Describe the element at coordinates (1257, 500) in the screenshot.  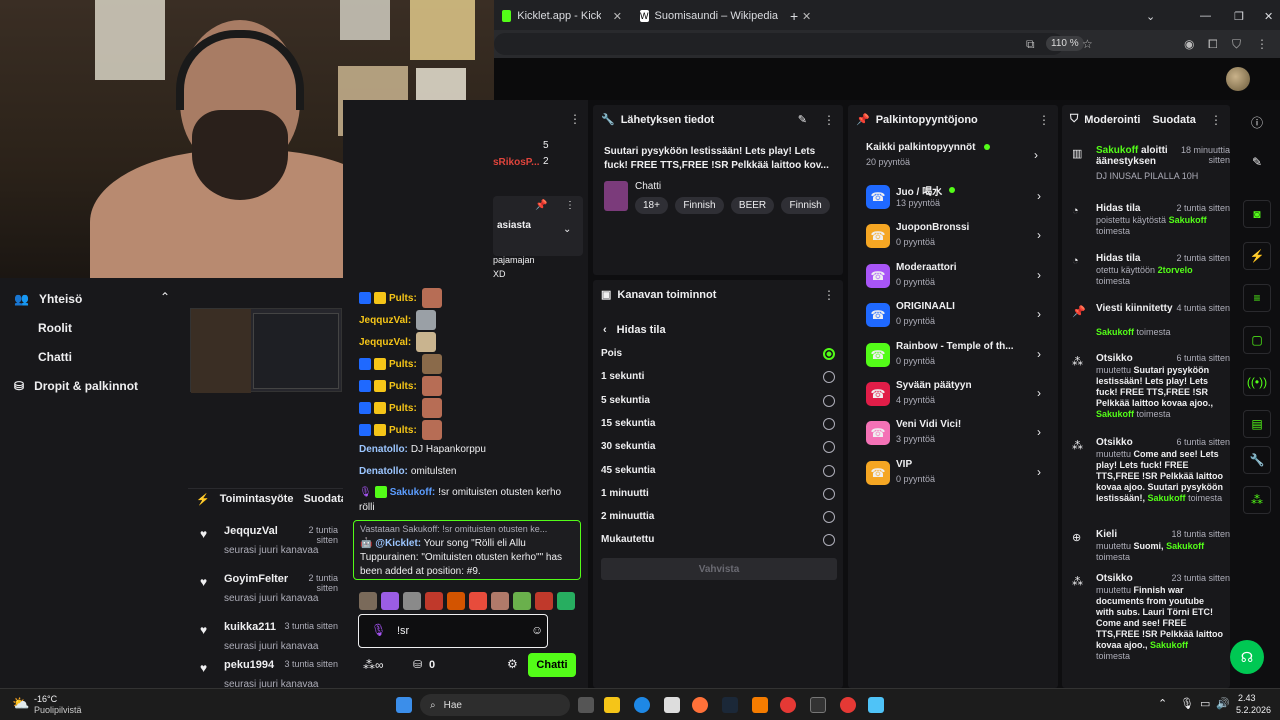
I see `users-icon: ⁂` at that location.